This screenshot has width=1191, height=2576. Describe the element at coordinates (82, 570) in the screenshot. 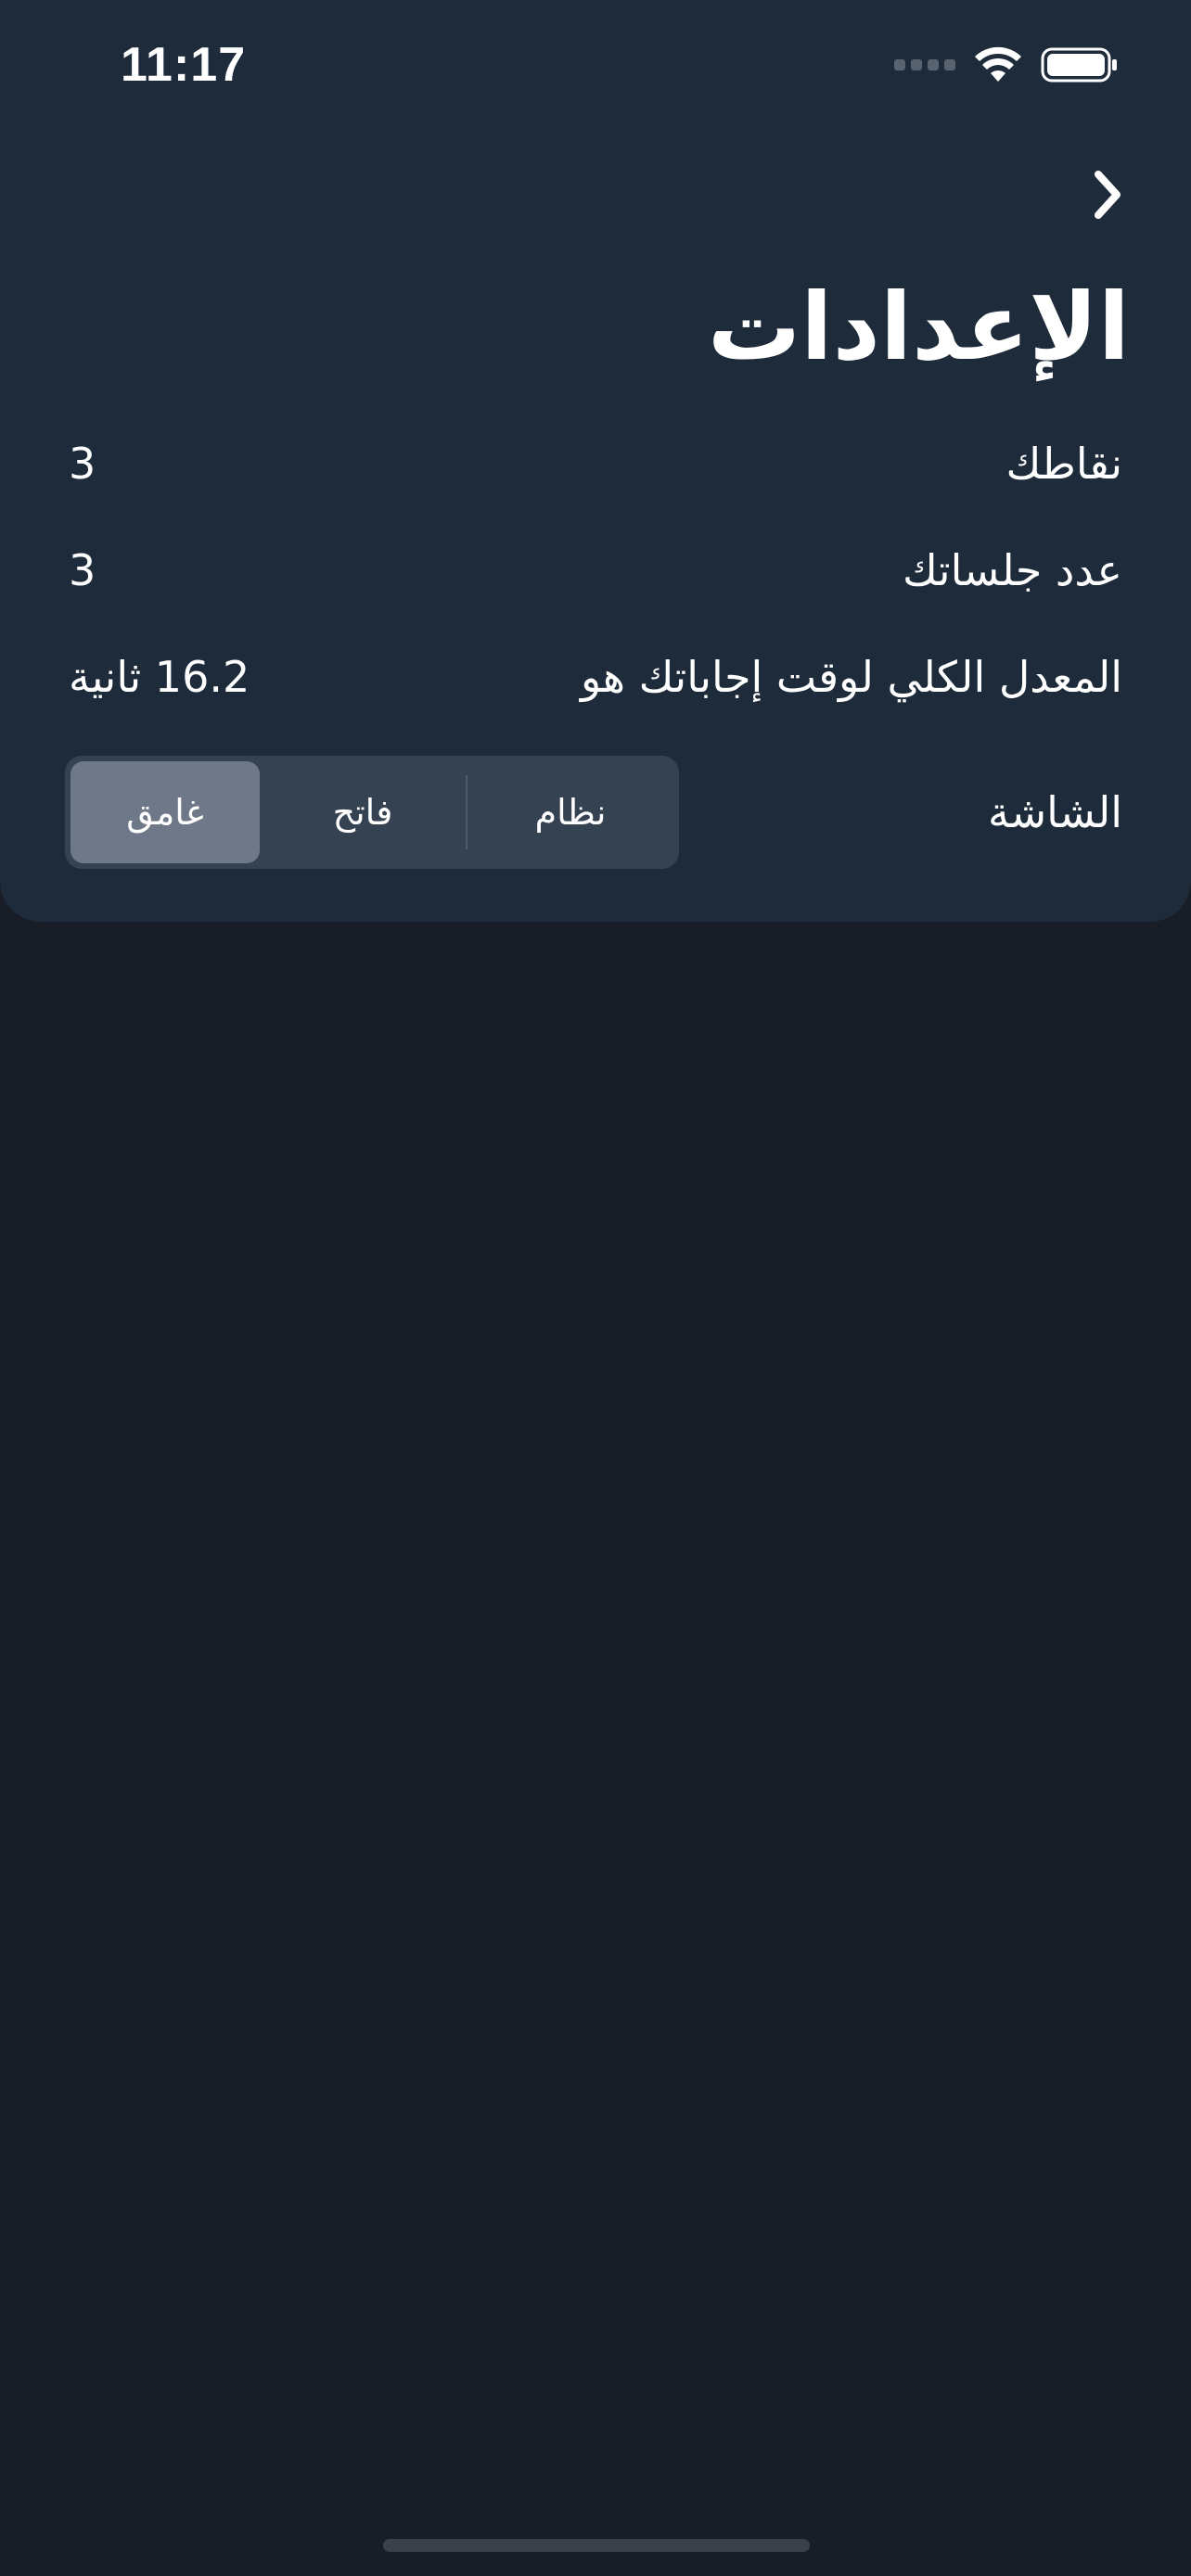

I see `sessions-value: 3` at that location.